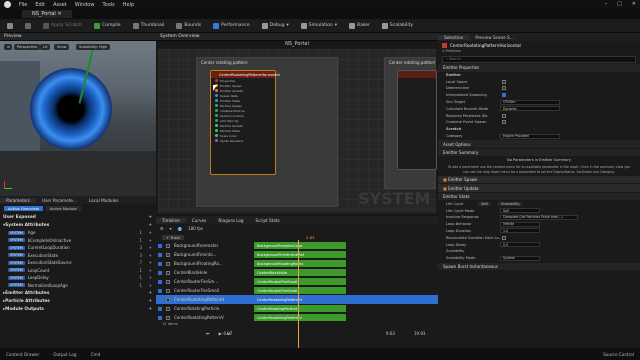 Image resolution: width=640 pixels, height=360 pixels. What do you see at coordinates (230, 220) in the screenshot?
I see `tab-niagara-log: Niagara Log` at bounding box center [230, 220].